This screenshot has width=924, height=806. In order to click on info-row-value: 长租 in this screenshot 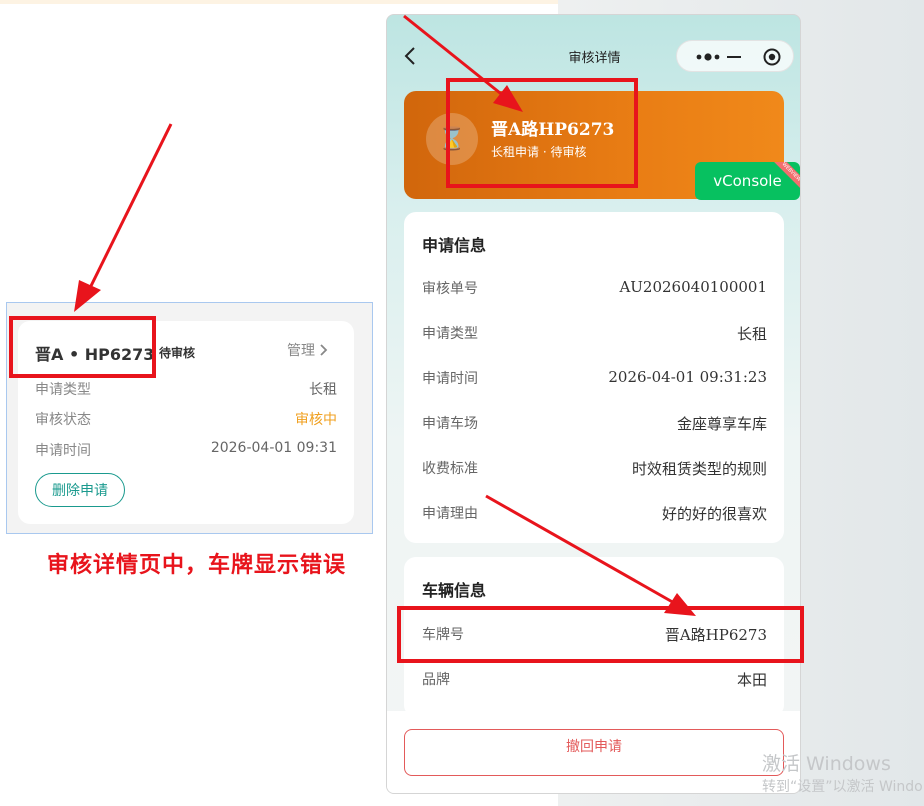, I will do `click(751, 334)`.